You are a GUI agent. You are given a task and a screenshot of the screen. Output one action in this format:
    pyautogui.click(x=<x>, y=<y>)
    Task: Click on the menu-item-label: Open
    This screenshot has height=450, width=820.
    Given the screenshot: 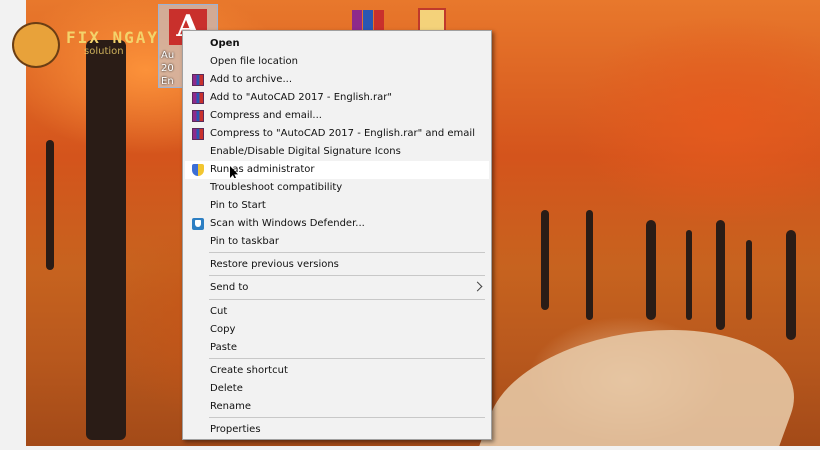 What is the action you would take?
    pyautogui.click(x=225, y=43)
    